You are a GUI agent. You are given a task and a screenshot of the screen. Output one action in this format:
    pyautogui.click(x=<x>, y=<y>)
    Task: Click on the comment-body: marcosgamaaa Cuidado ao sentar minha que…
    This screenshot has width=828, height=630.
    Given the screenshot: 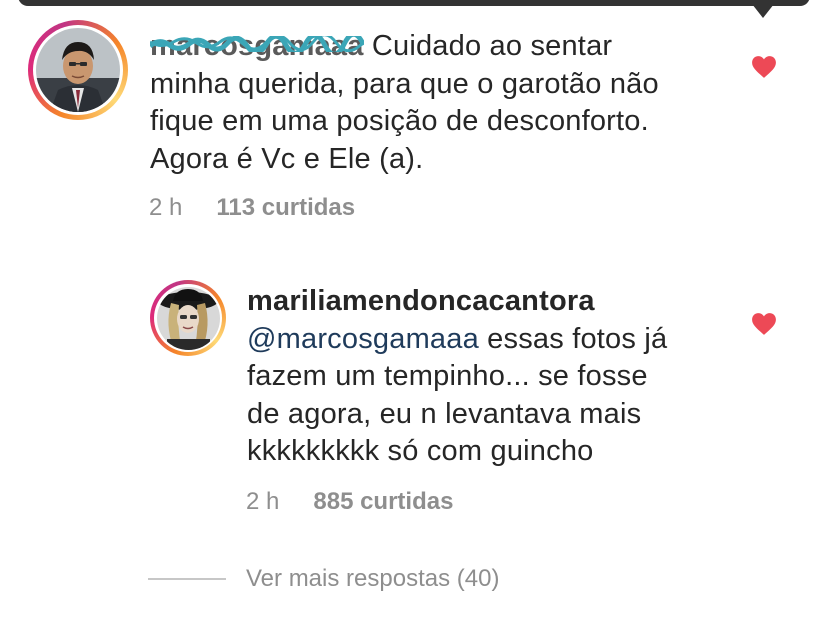 What is the action you would take?
    pyautogui.click(x=404, y=103)
    